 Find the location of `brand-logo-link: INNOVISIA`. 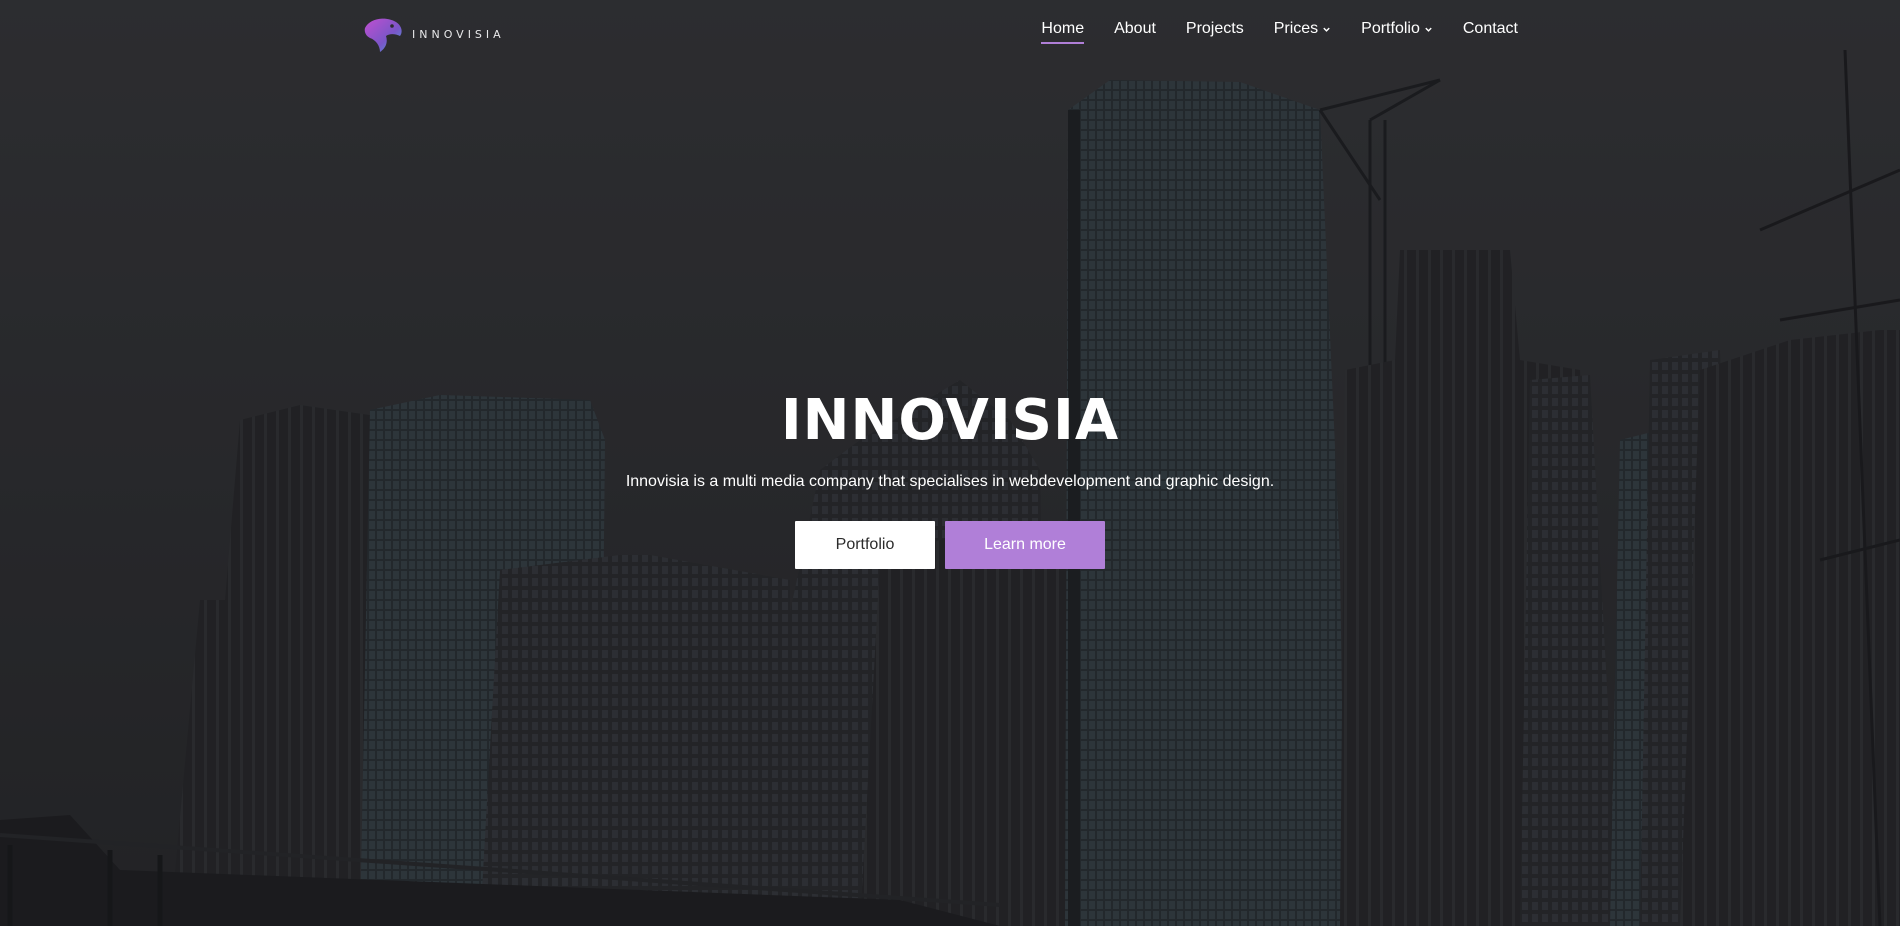

brand-logo-link: INNOVISIA is located at coordinates (433, 34).